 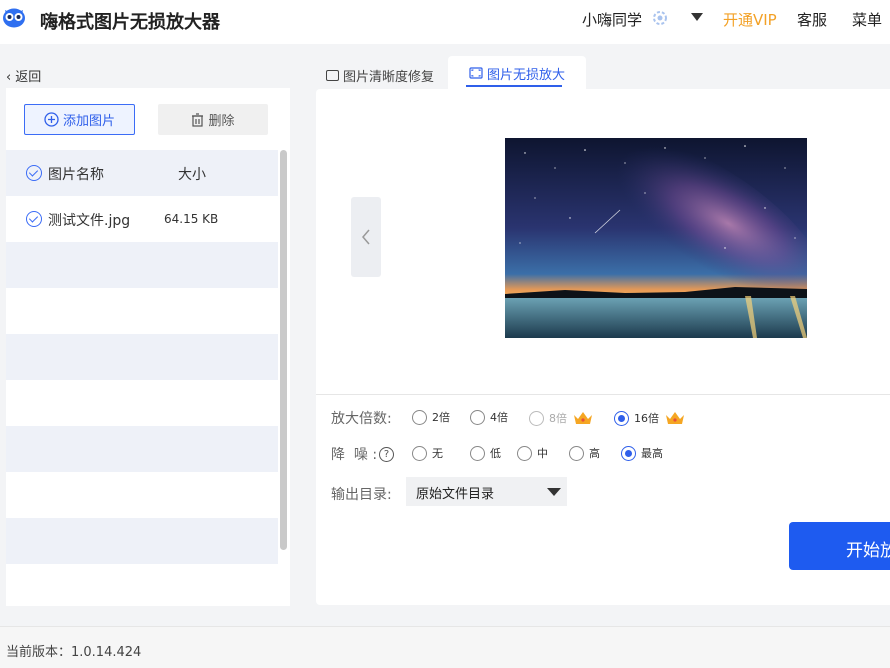 What do you see at coordinates (554, 492) in the screenshot?
I see `chevron-down-icon` at bounding box center [554, 492].